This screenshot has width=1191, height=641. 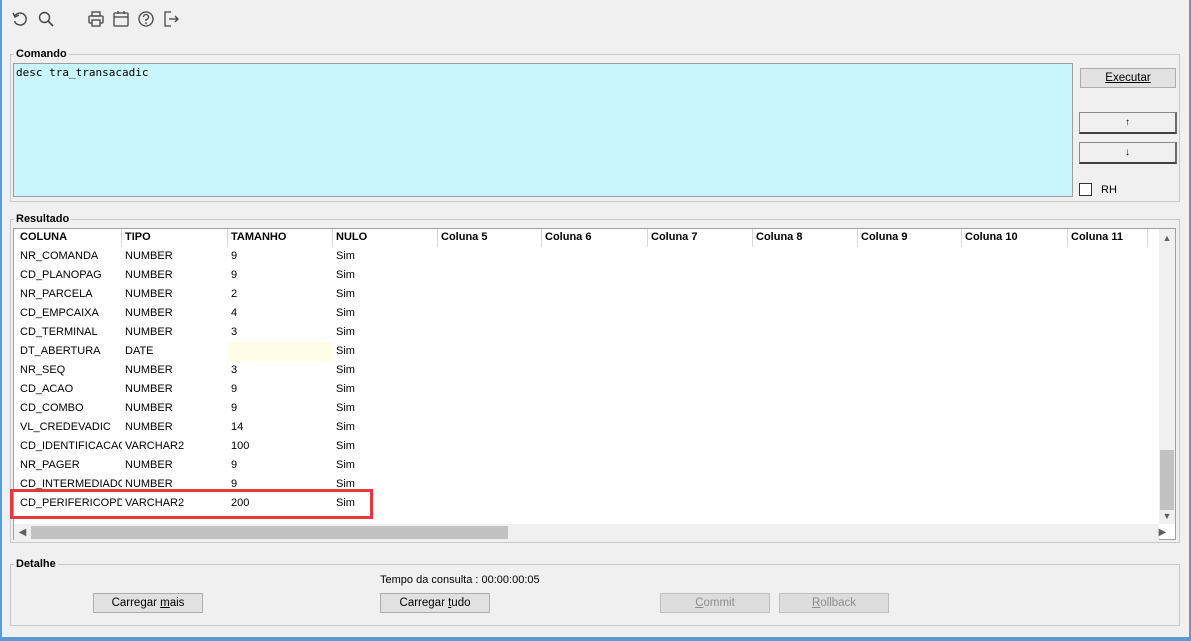 I want to click on column-header: Coluna 8, so click(x=805, y=238).